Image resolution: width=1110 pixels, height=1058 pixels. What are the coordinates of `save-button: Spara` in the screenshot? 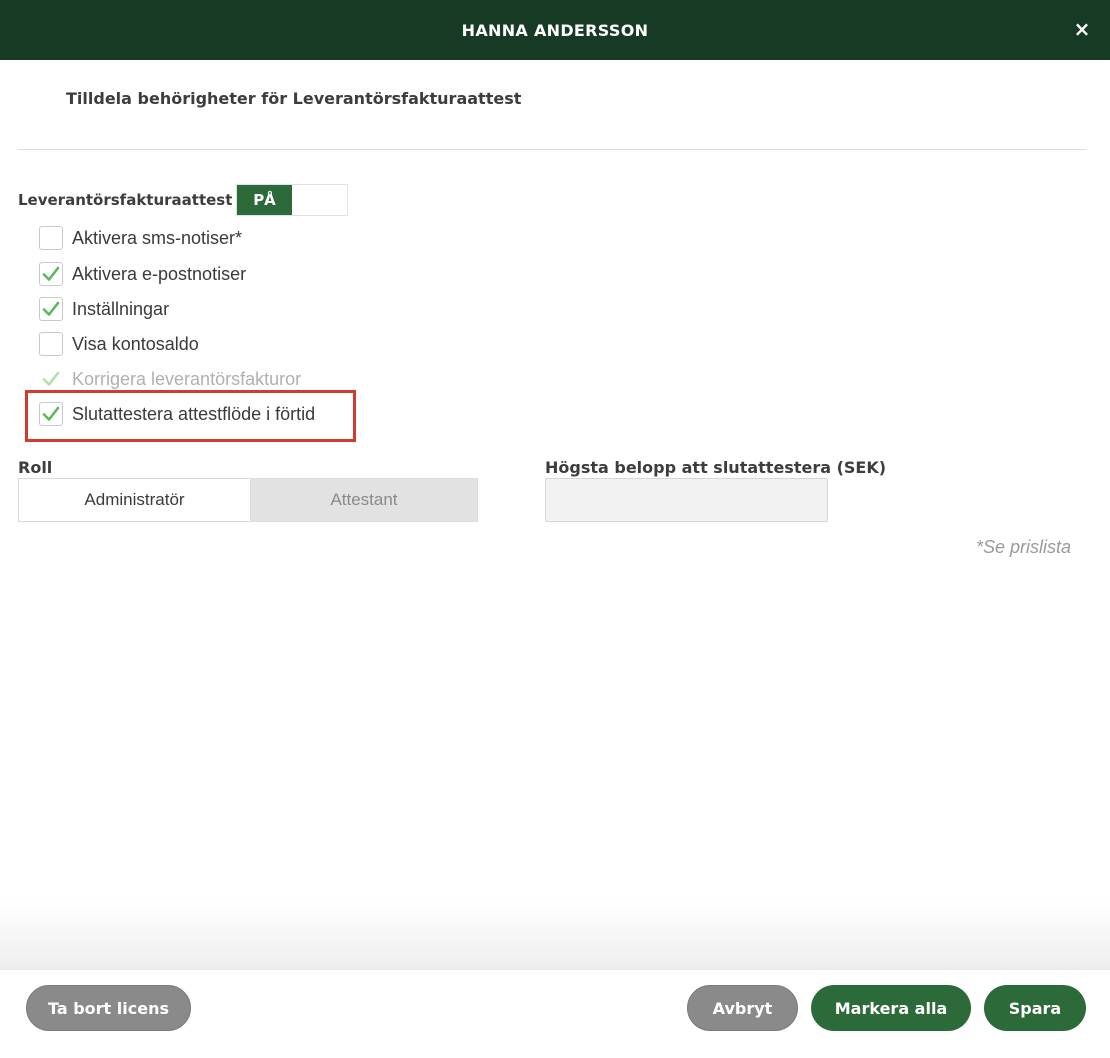 It's located at (1035, 1008).